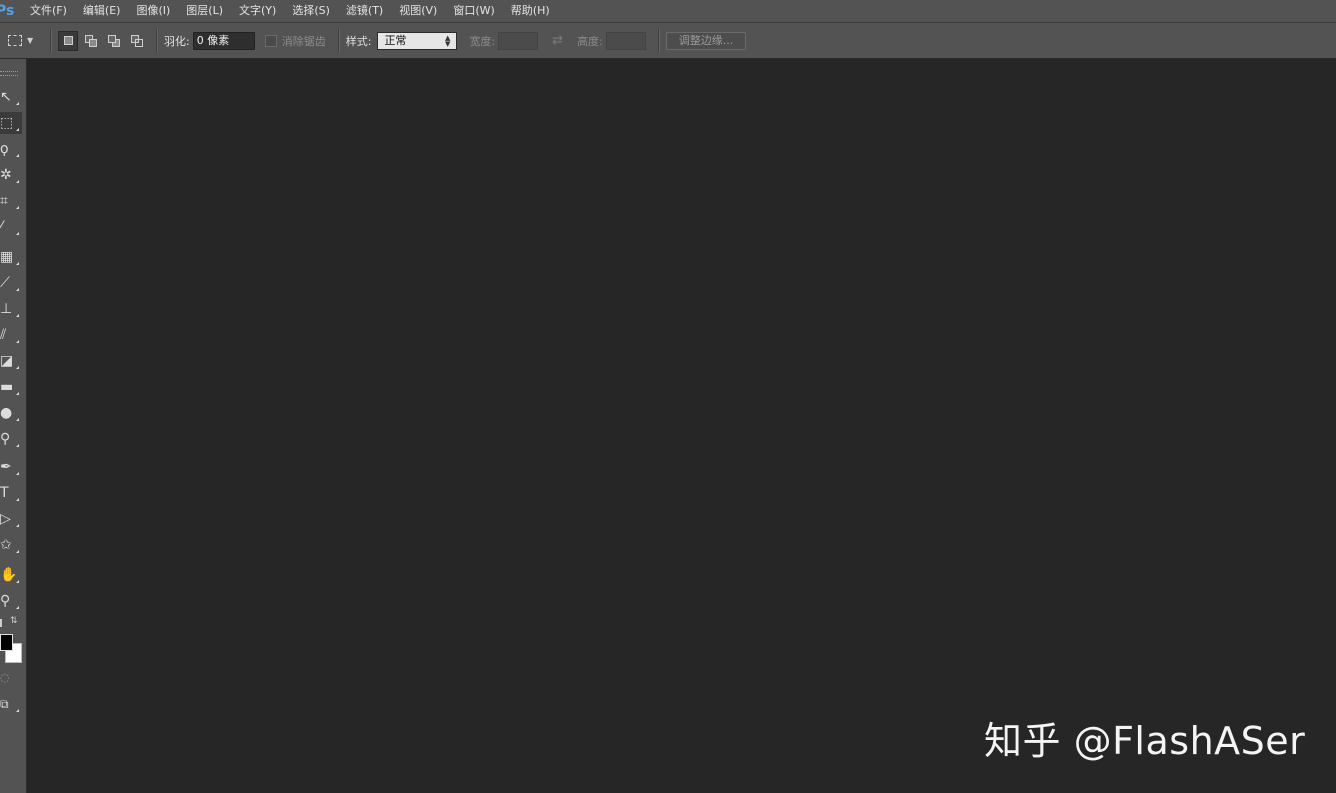 This screenshot has width=1336, height=793. I want to click on subtract-from-selection-button, so click(114, 41).